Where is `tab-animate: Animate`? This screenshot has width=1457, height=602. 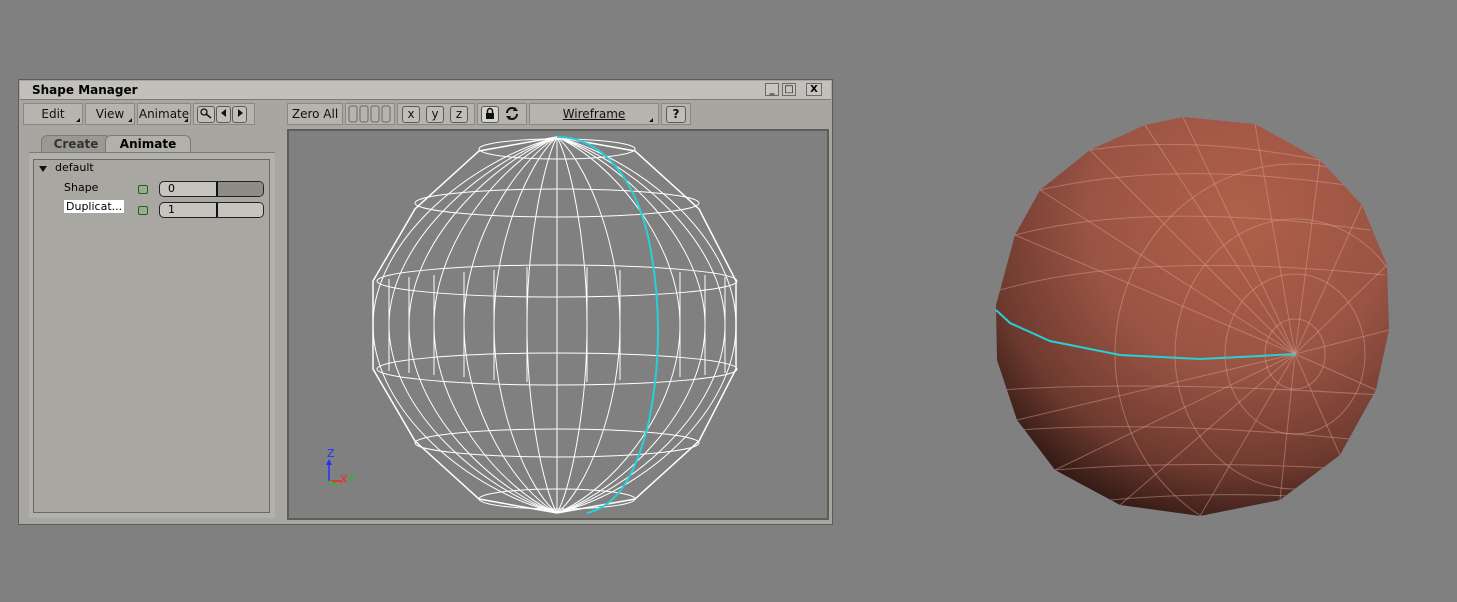
tab-animate: Animate is located at coordinates (148, 144).